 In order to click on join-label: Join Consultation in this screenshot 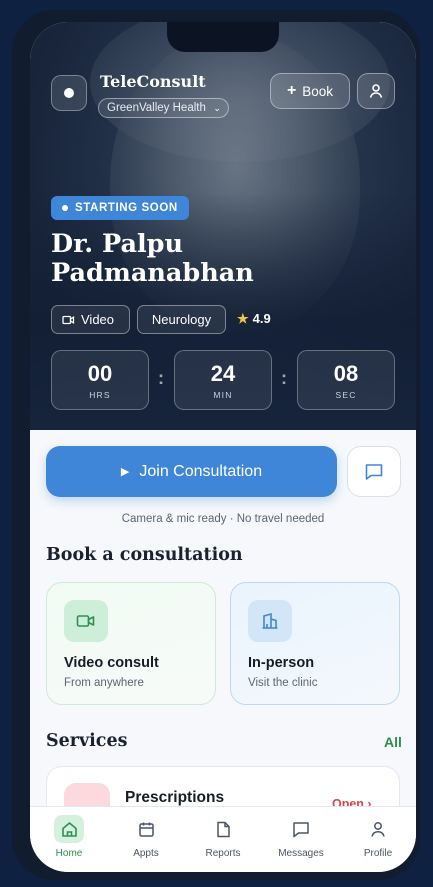, I will do `click(201, 471)`.